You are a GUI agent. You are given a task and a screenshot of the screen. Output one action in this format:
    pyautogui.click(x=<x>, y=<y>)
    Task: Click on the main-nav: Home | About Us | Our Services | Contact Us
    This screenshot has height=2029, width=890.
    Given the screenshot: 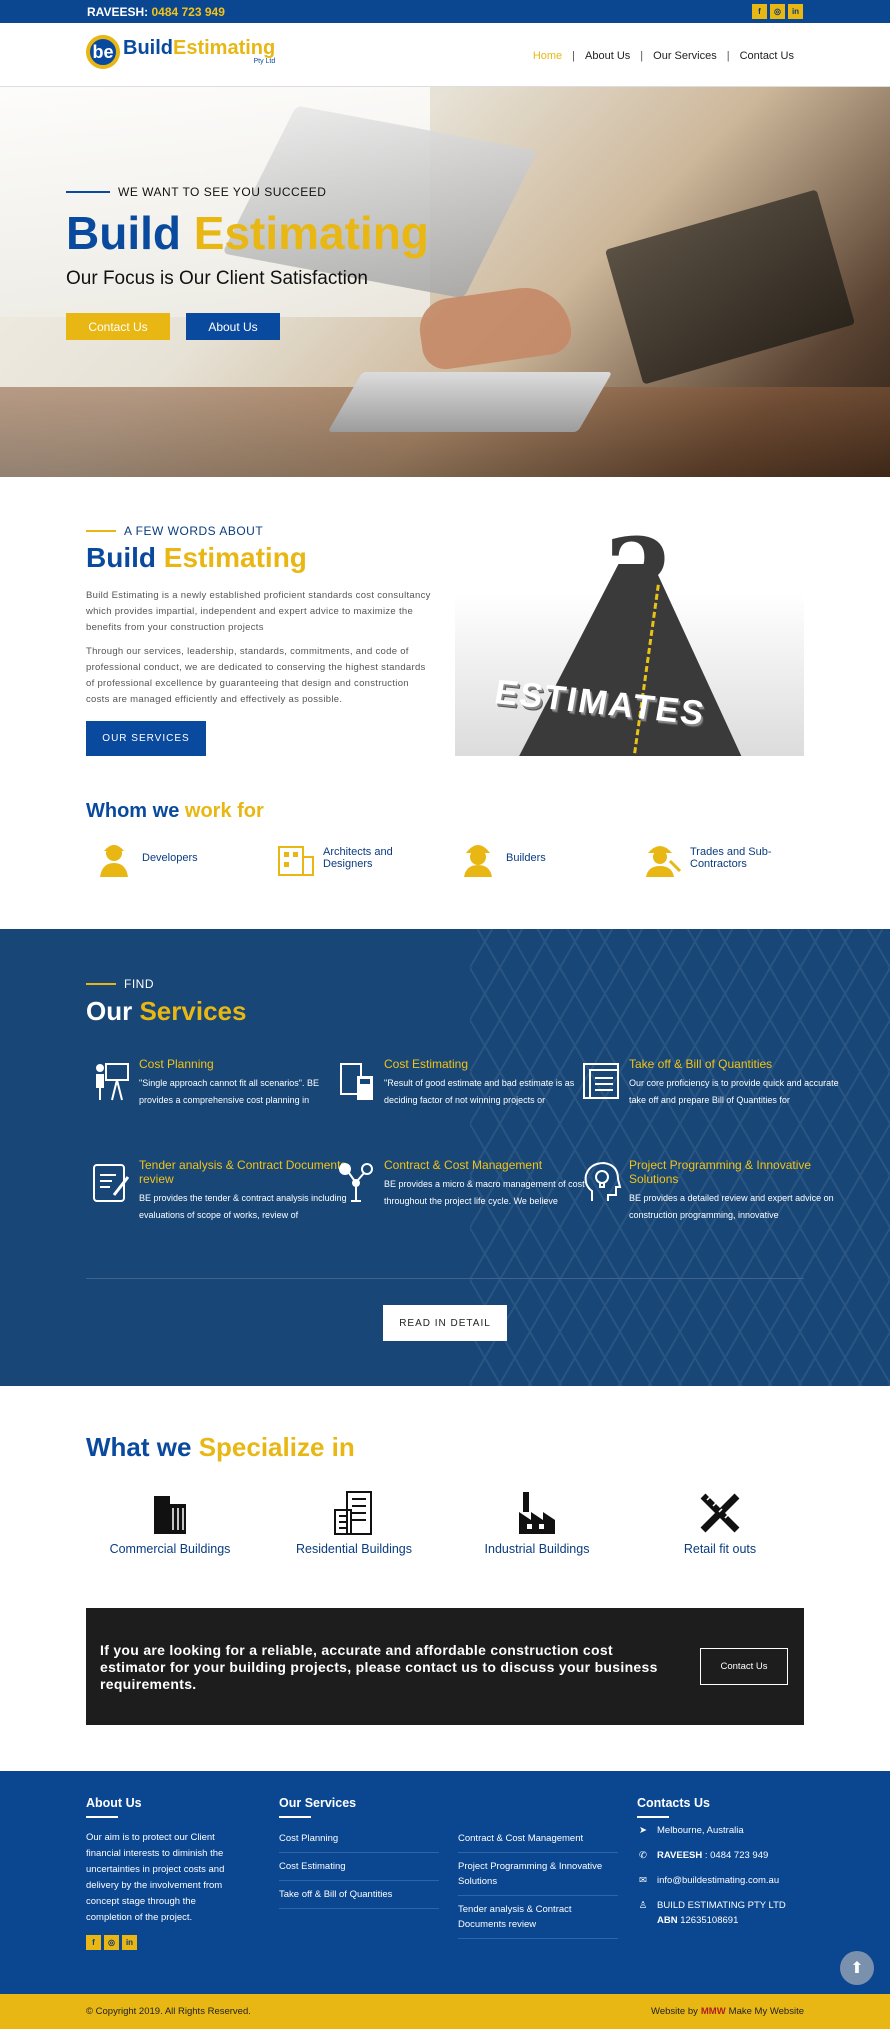 What is the action you would take?
    pyautogui.click(x=663, y=56)
    